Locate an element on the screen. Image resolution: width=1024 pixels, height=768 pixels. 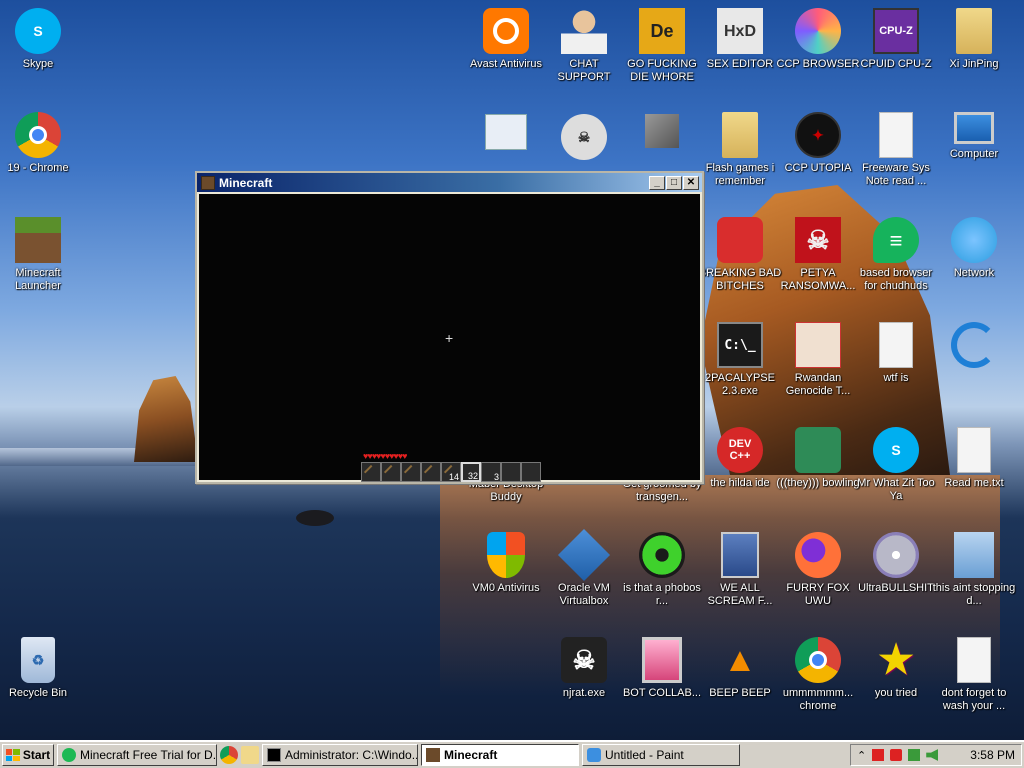
task-minecraft: Minecraft is located at coordinates (500, 755).